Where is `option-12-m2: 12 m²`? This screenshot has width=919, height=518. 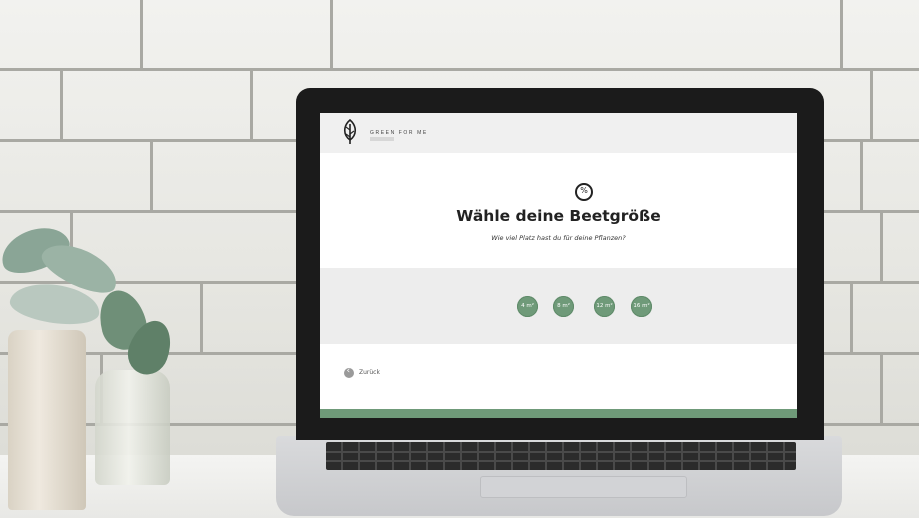 option-12-m2: 12 m² is located at coordinates (604, 306).